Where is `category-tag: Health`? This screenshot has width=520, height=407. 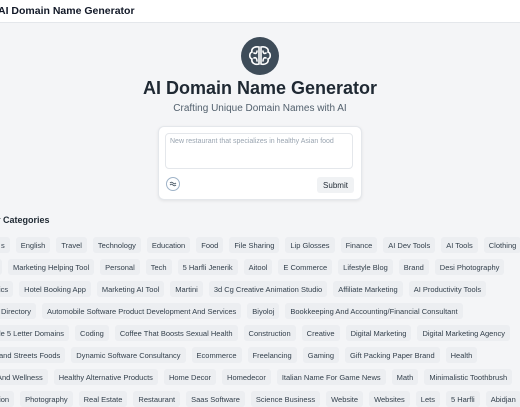 category-tag: Health is located at coordinates (461, 355).